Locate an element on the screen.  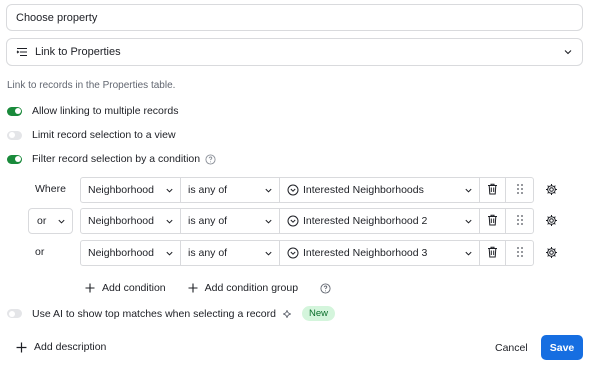
condition-value-select: Interested Neighborhood 2 is located at coordinates (380, 221).